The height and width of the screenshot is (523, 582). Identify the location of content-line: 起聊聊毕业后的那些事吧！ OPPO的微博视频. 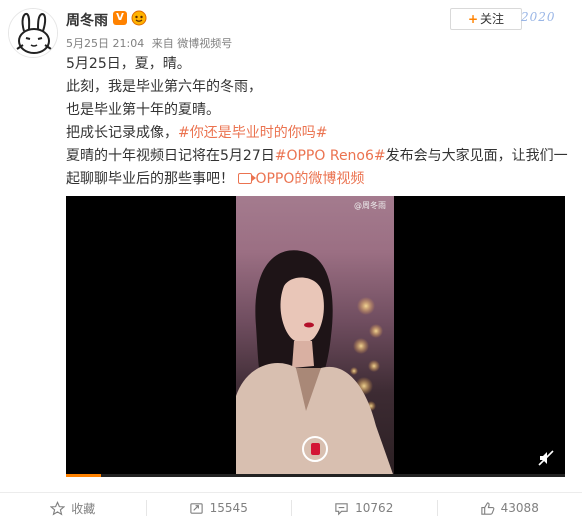
(318, 179).